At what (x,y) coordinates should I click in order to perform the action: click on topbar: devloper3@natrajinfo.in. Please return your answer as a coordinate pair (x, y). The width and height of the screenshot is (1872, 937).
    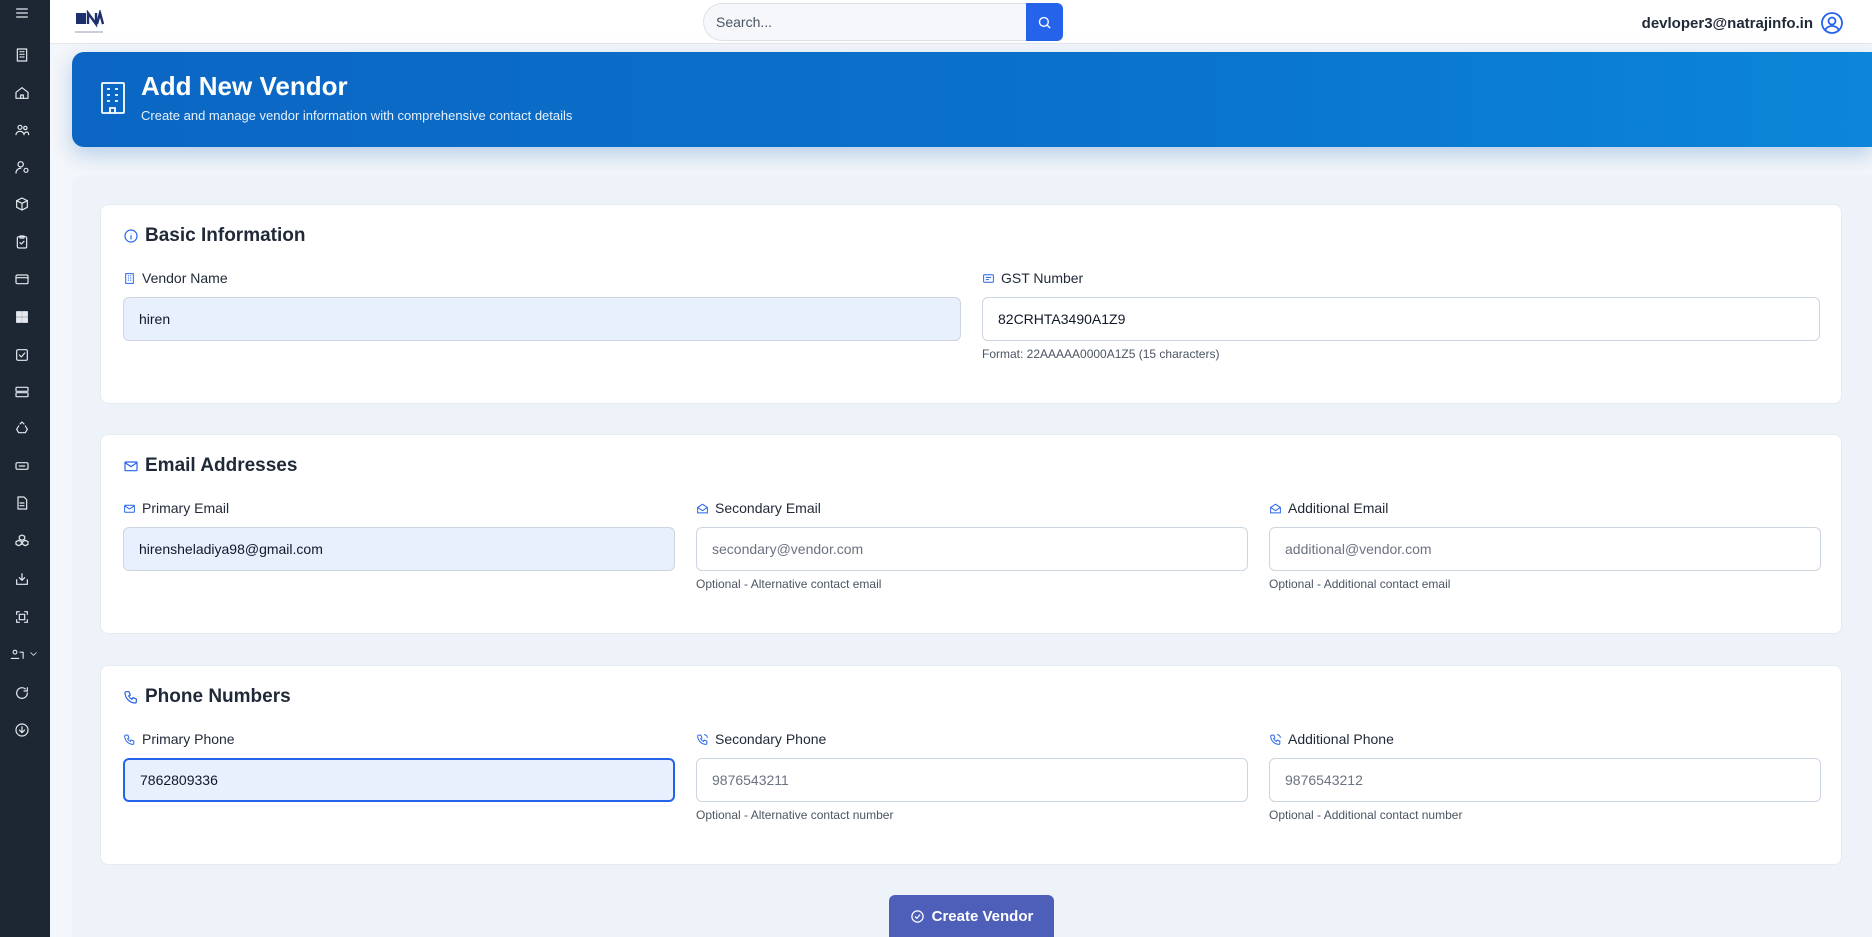
    Looking at the image, I should click on (961, 22).